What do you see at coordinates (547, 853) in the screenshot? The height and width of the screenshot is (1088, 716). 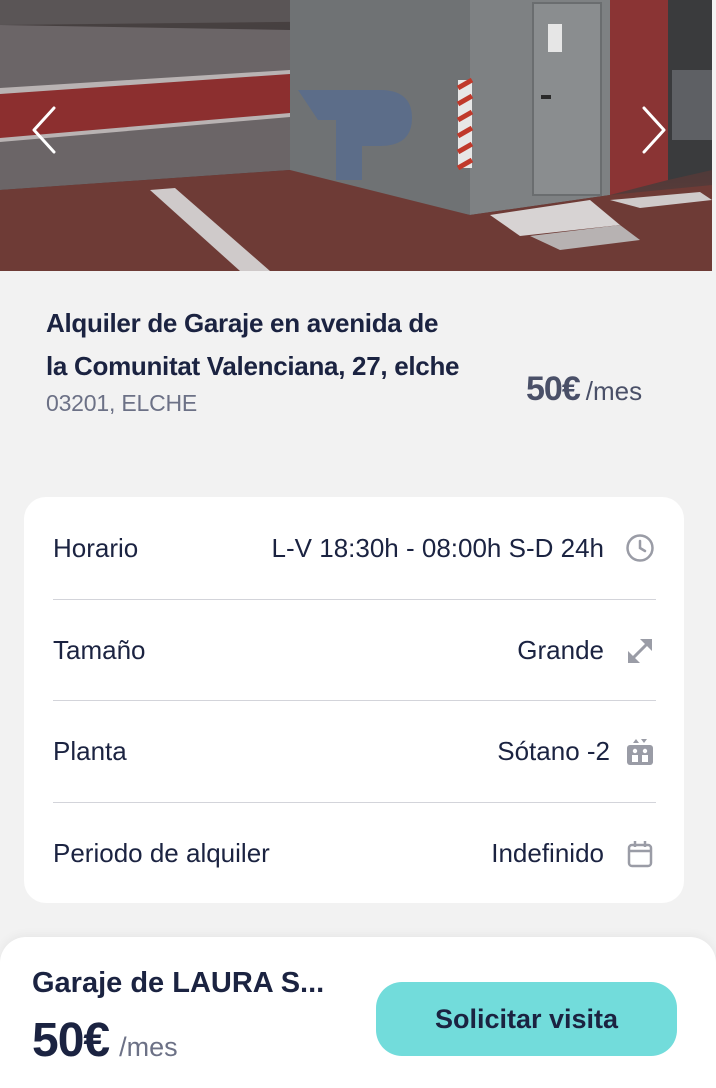 I see `detail-value: Indefinido` at bounding box center [547, 853].